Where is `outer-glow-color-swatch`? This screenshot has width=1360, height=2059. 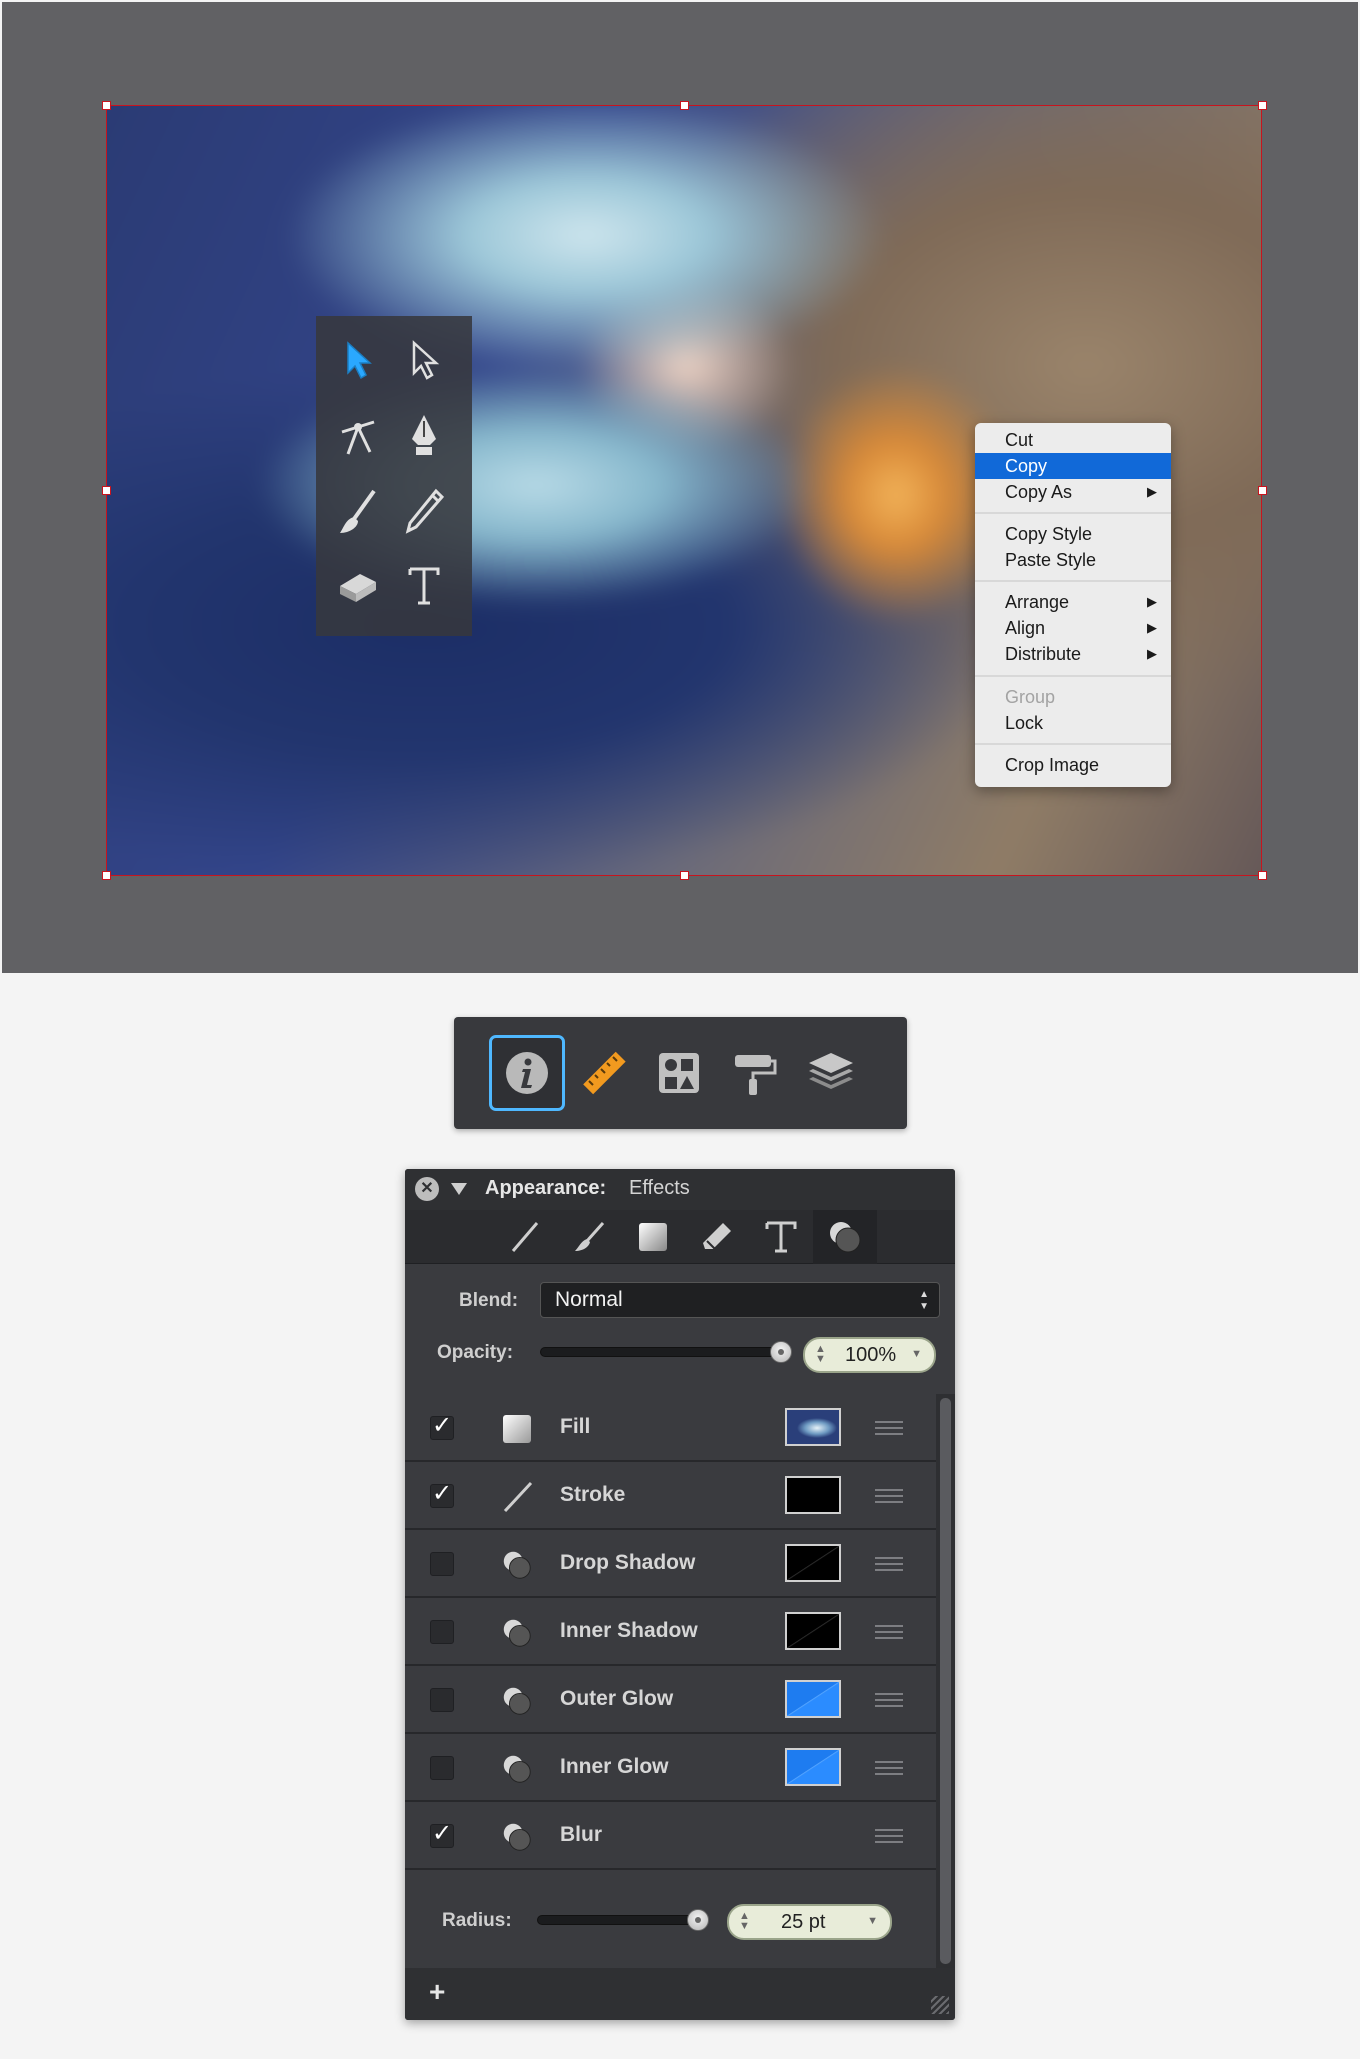 outer-glow-color-swatch is located at coordinates (813, 1699).